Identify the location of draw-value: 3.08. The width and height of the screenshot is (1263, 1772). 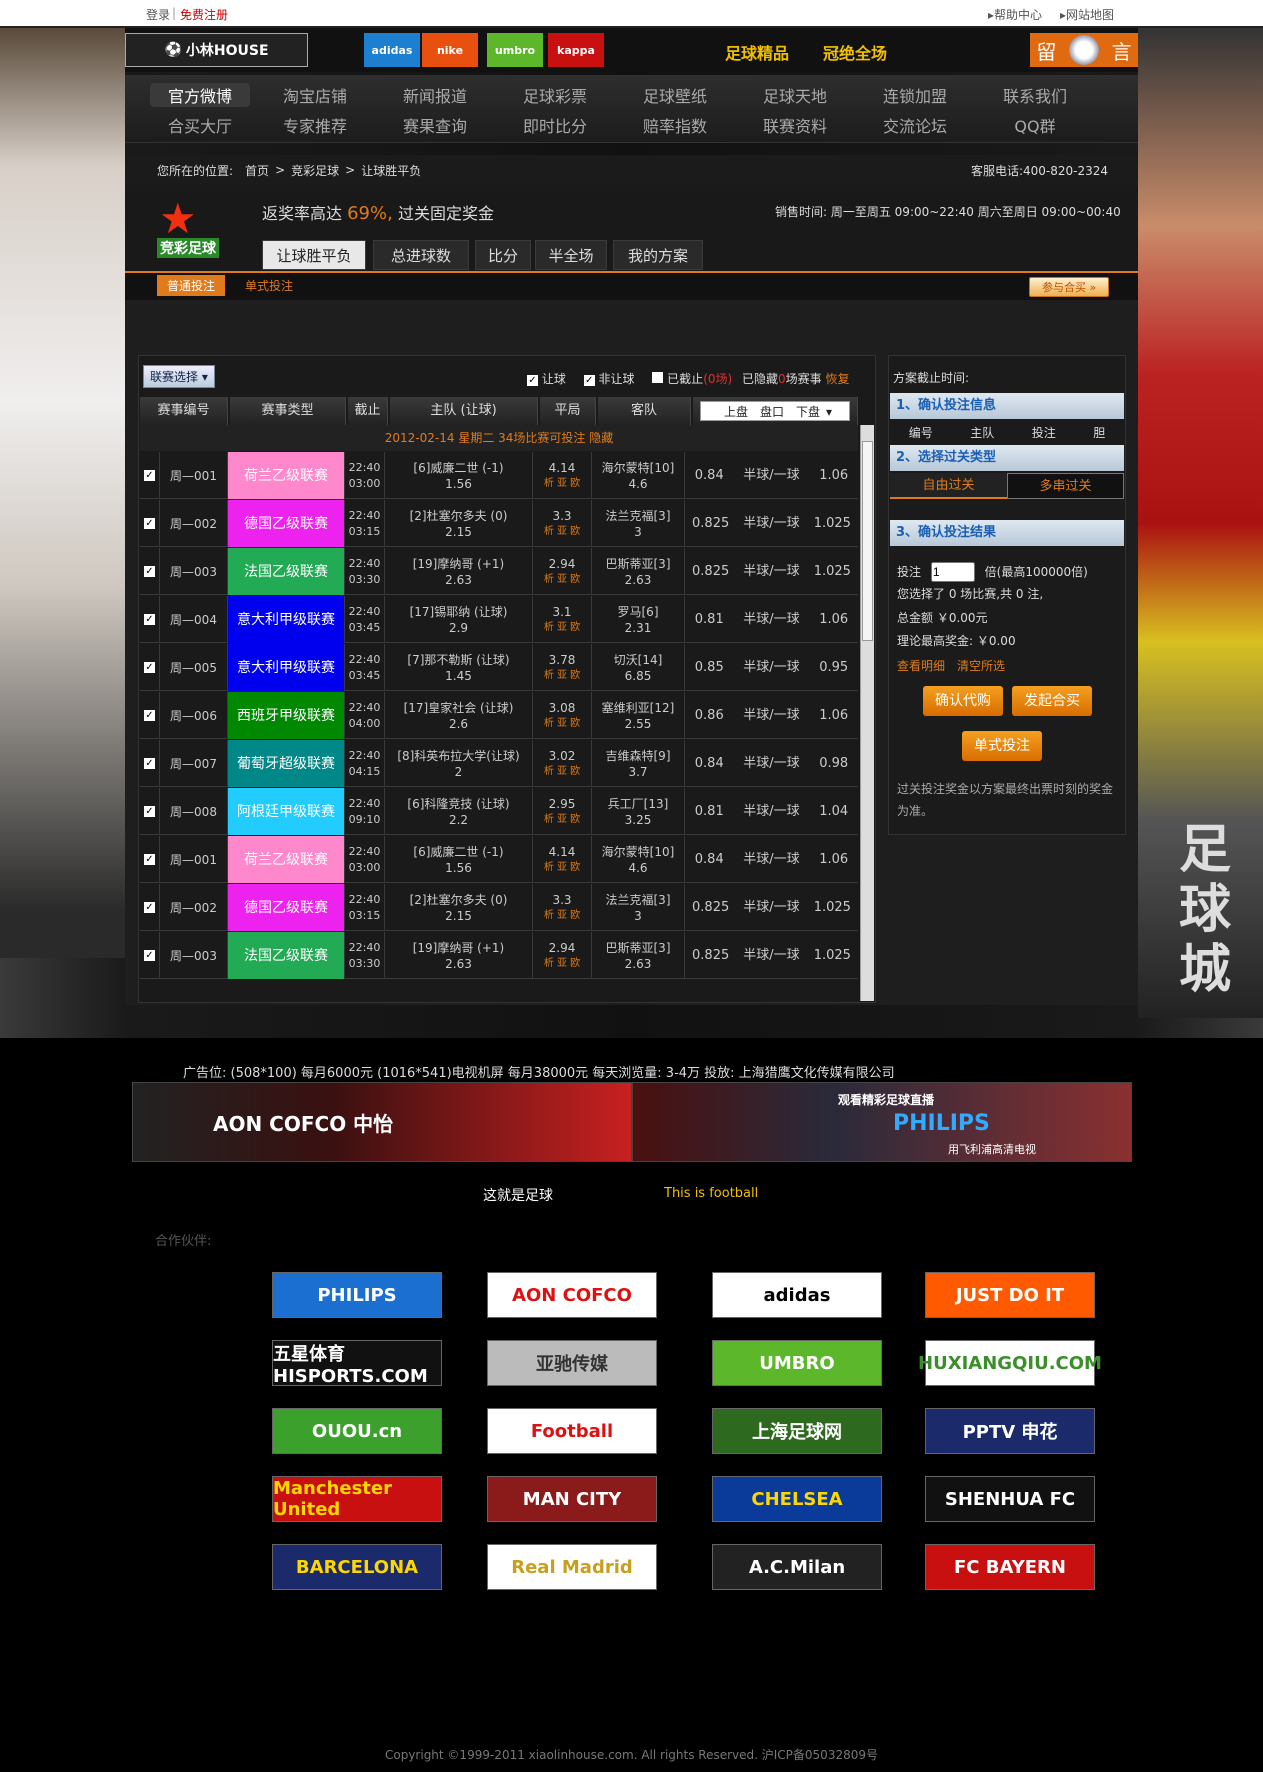
(562, 708).